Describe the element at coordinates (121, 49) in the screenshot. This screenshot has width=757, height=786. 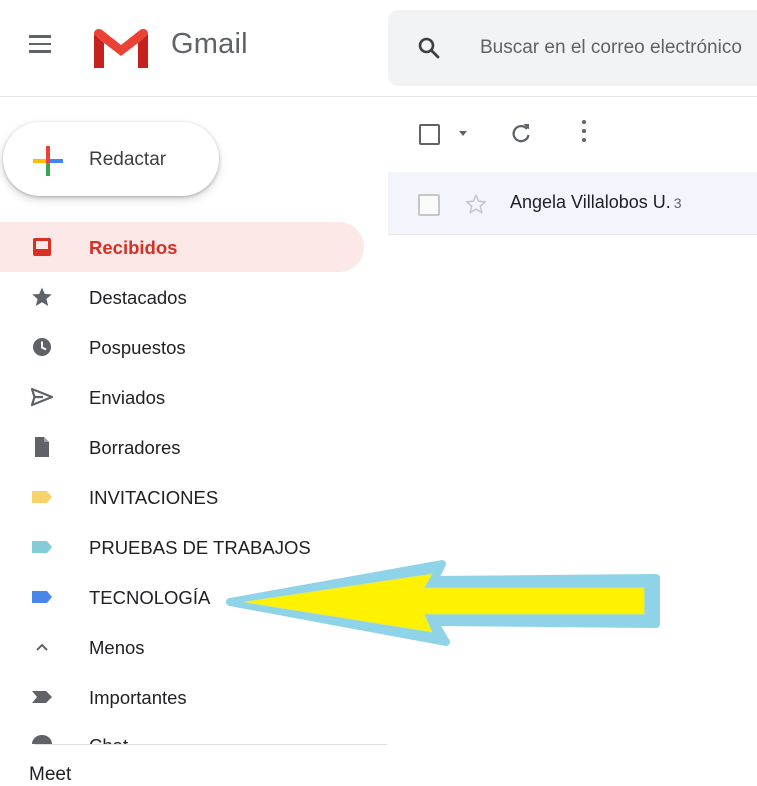
I see `gmail-logo-icon` at that location.